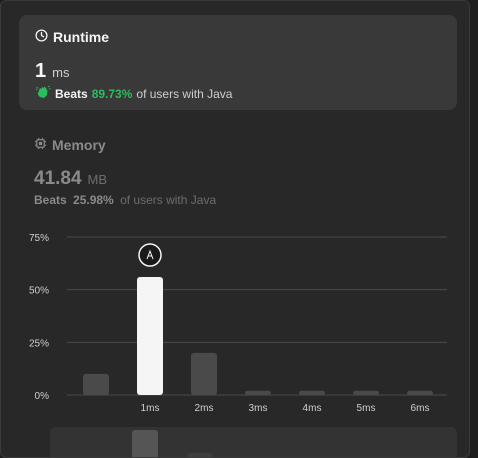 The width and height of the screenshot is (478, 458). I want to click on x-tick-label: 4ms, so click(312, 408).